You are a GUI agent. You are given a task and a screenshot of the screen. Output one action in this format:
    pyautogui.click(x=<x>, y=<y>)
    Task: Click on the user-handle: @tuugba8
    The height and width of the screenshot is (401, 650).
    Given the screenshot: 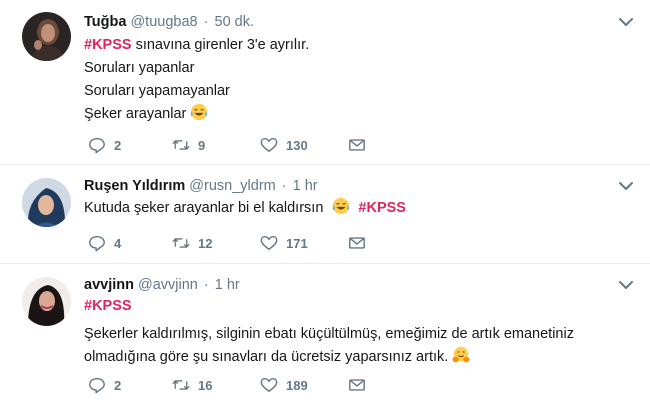 What is the action you would take?
    pyautogui.click(x=163, y=22)
    